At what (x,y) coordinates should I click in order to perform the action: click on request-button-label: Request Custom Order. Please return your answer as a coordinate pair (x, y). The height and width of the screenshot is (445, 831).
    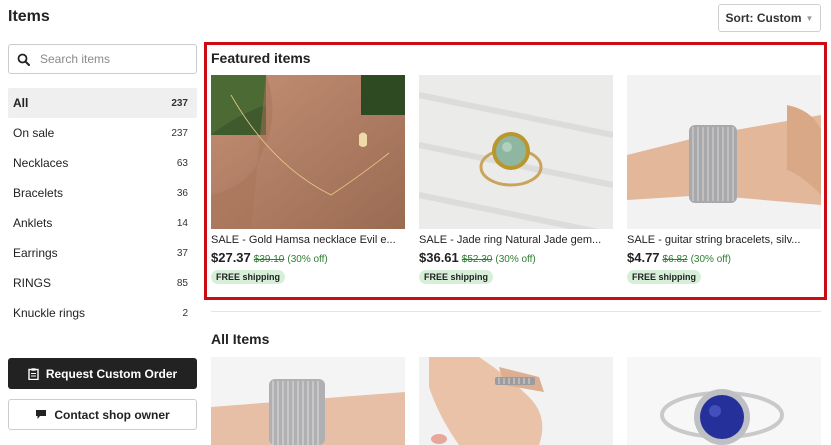
    Looking at the image, I should click on (111, 373).